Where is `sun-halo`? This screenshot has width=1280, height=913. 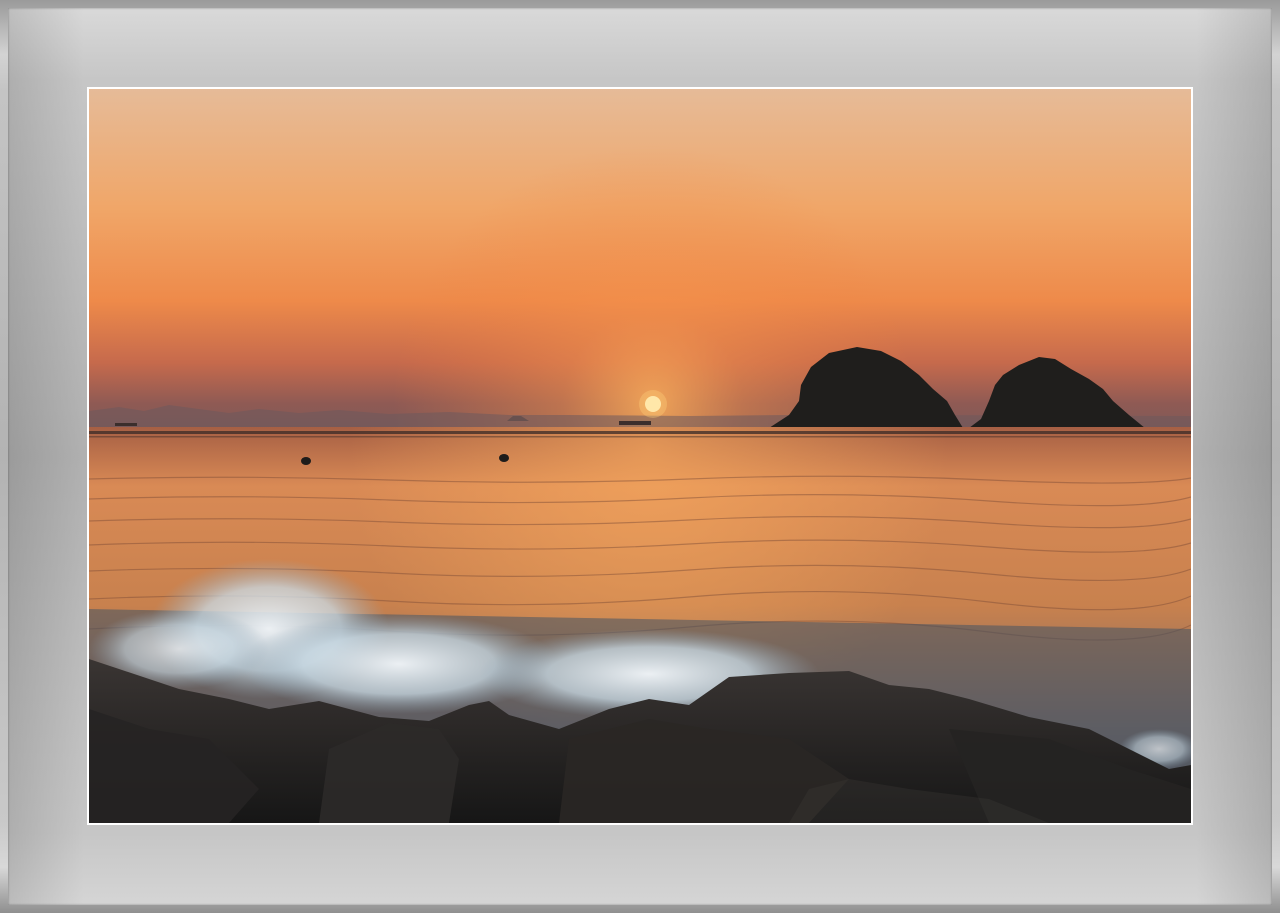
sun-halo is located at coordinates (653, 404).